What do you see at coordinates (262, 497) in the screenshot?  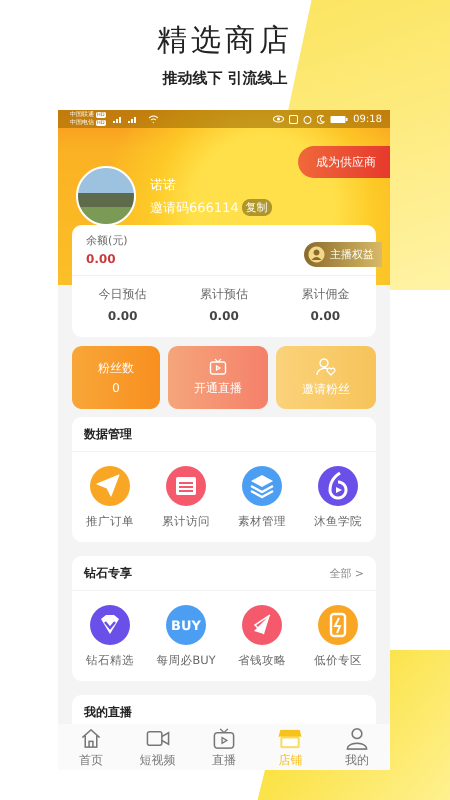 I see `feature-item: 素材管理` at bounding box center [262, 497].